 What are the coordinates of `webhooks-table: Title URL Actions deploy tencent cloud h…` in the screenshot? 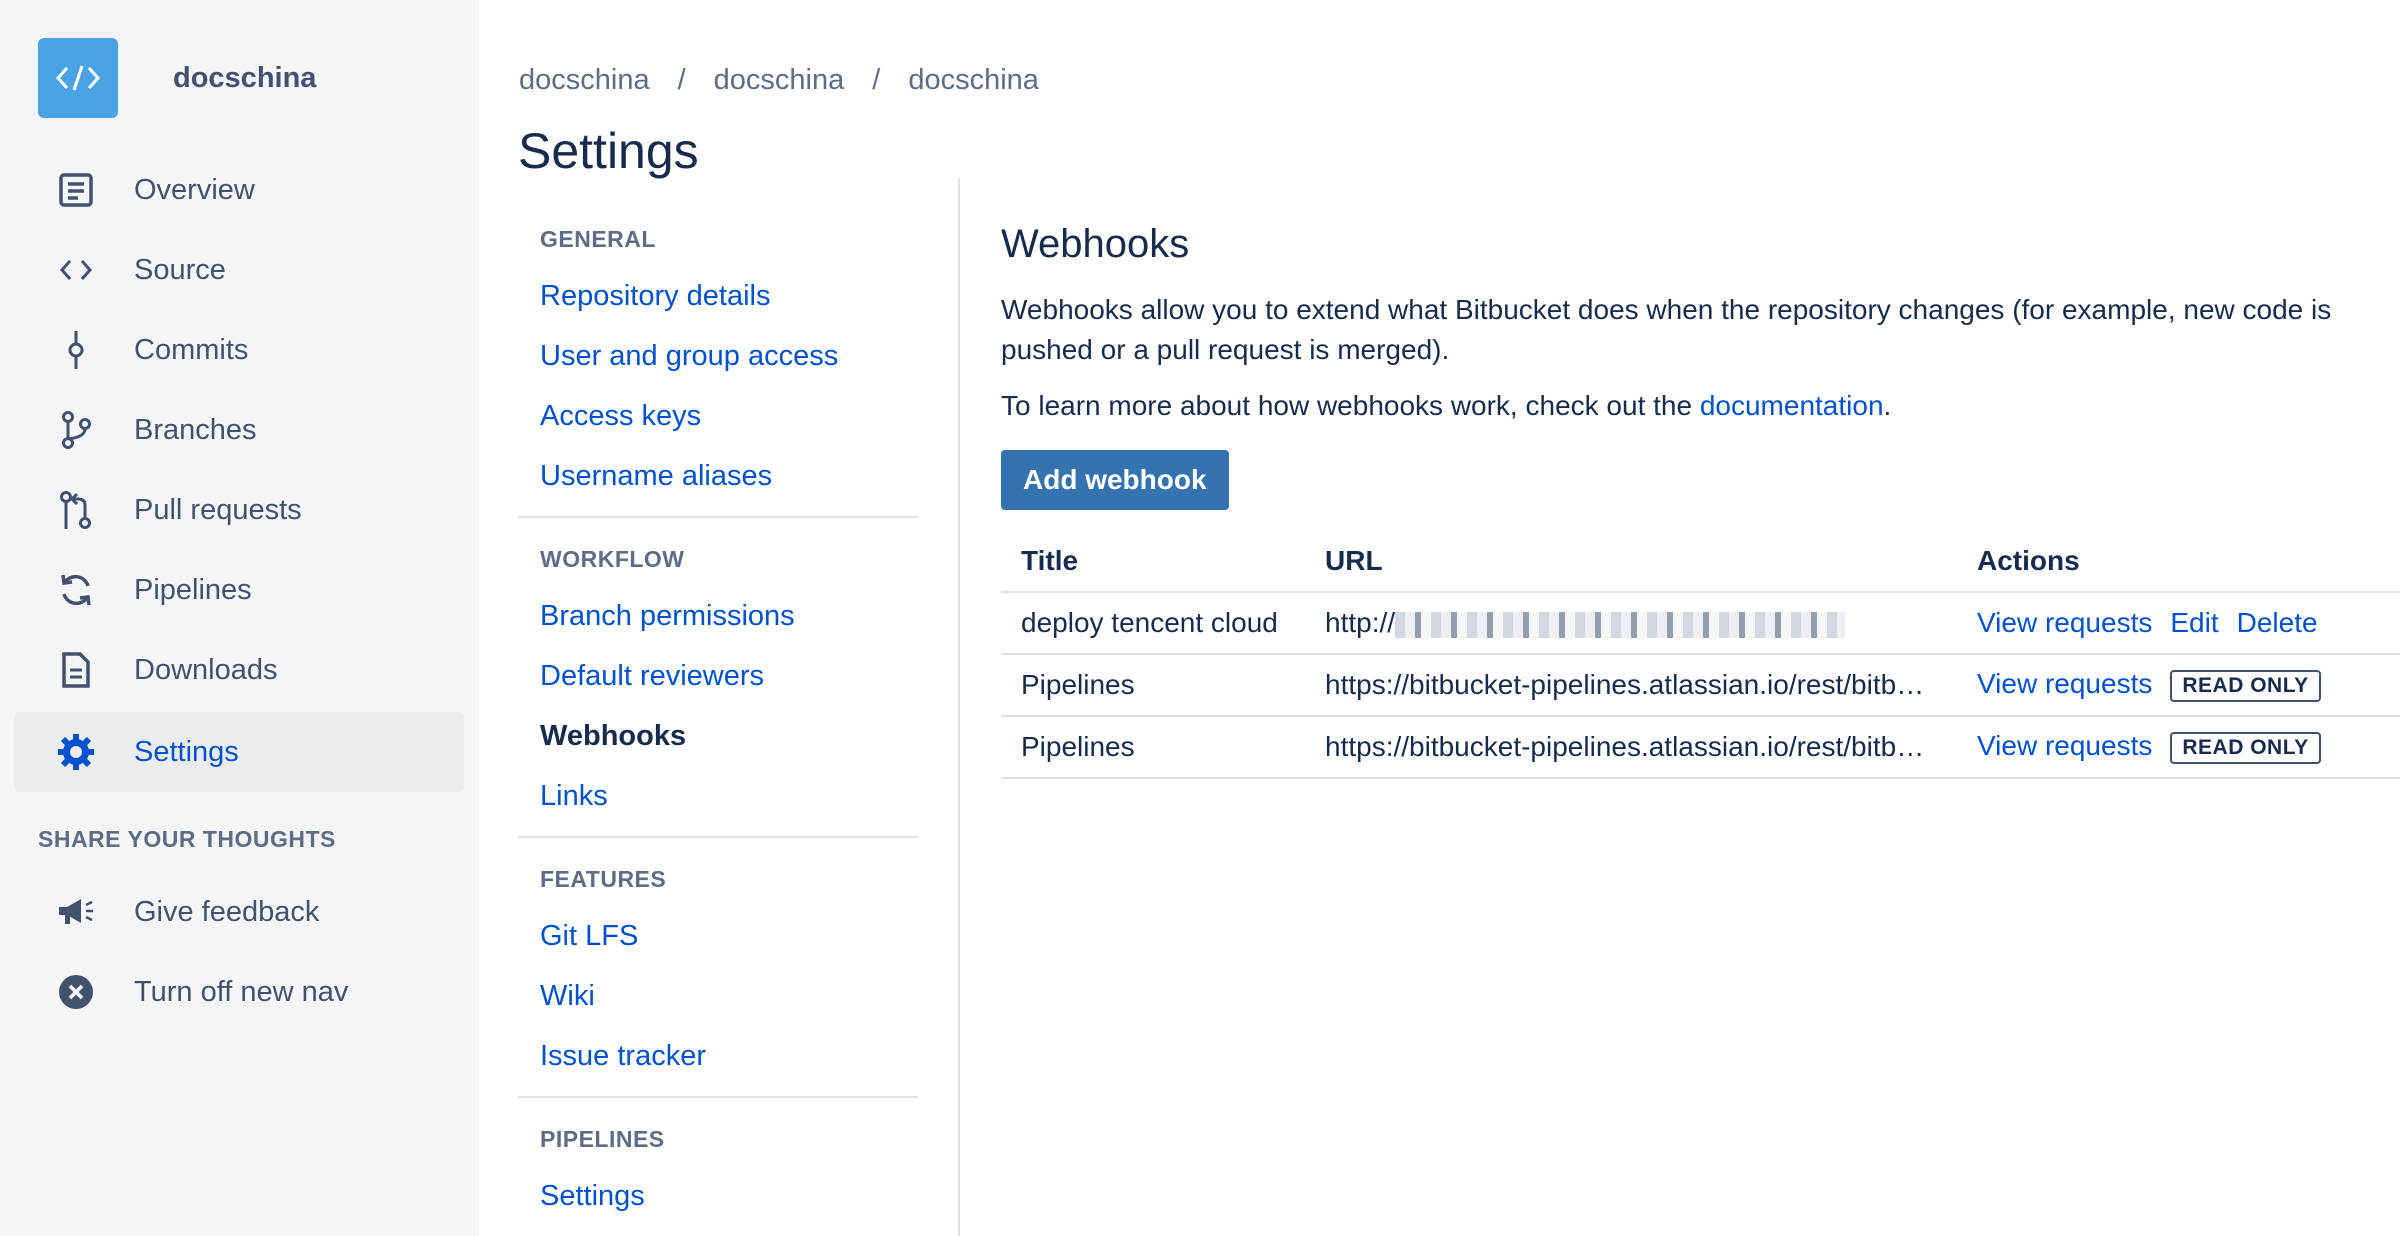 It's located at (1700, 654).